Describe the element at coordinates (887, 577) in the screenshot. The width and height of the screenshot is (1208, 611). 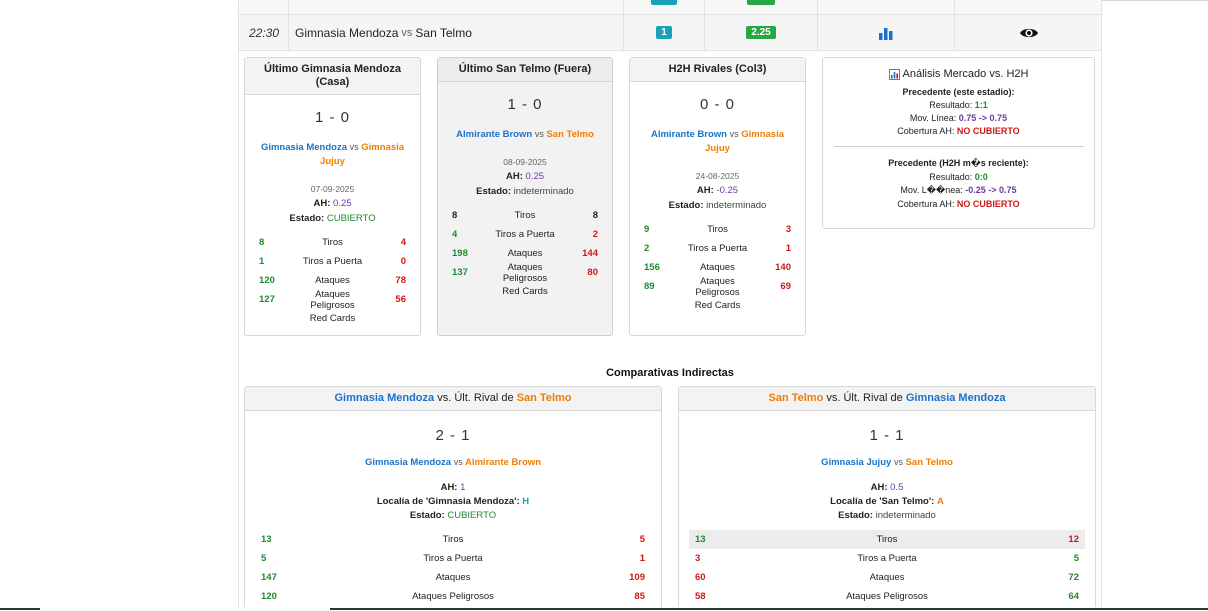
I see `stat-name: Ataques` at that location.